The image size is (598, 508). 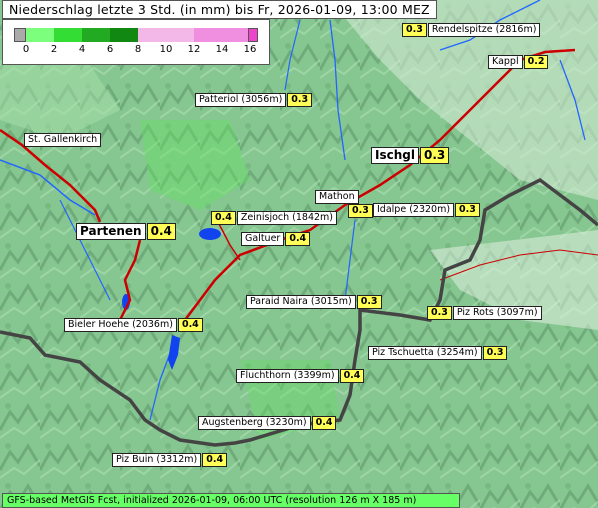 I want to click on place-name: Kappl, so click(x=505, y=62).